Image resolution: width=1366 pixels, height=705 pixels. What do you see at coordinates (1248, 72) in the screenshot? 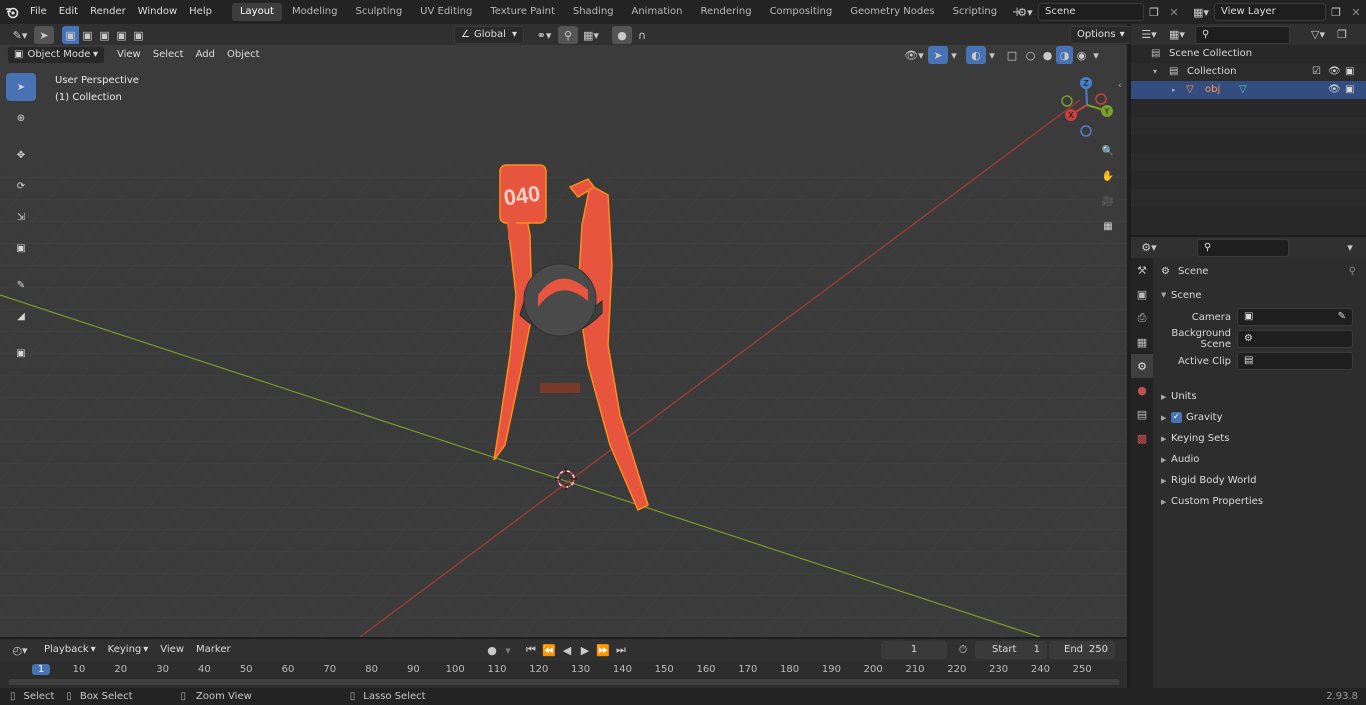
I see `outliner-row-collection: ▾ ▤ Collection ☑ 👁 ▣` at bounding box center [1248, 72].